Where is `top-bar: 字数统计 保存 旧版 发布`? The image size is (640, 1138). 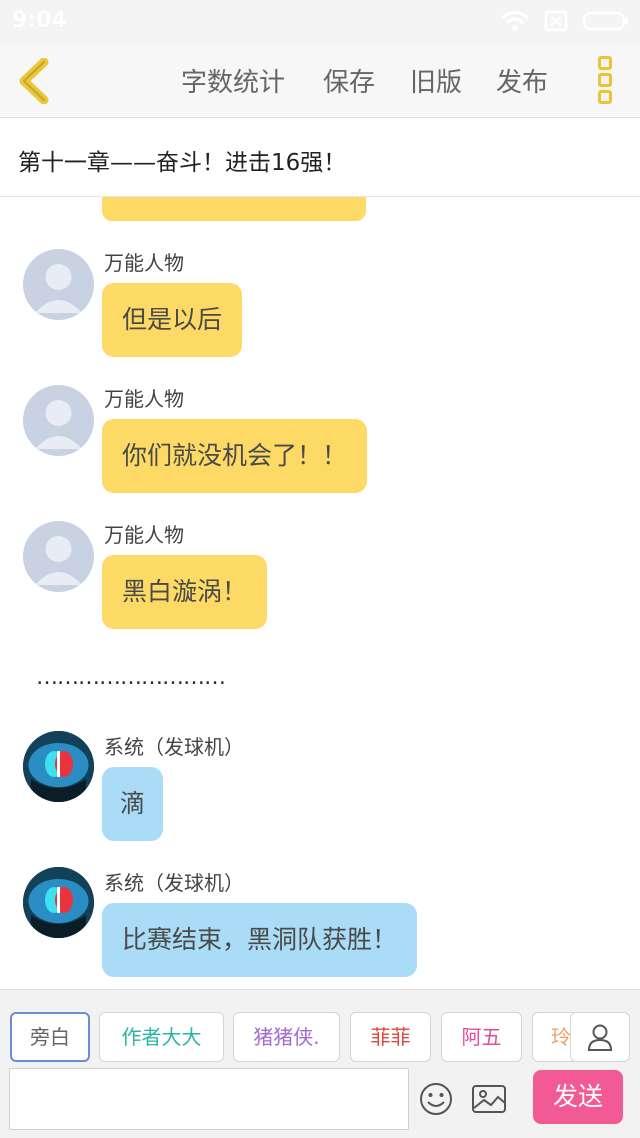 top-bar: 字数统计 保存 旧版 发布 is located at coordinates (320, 81).